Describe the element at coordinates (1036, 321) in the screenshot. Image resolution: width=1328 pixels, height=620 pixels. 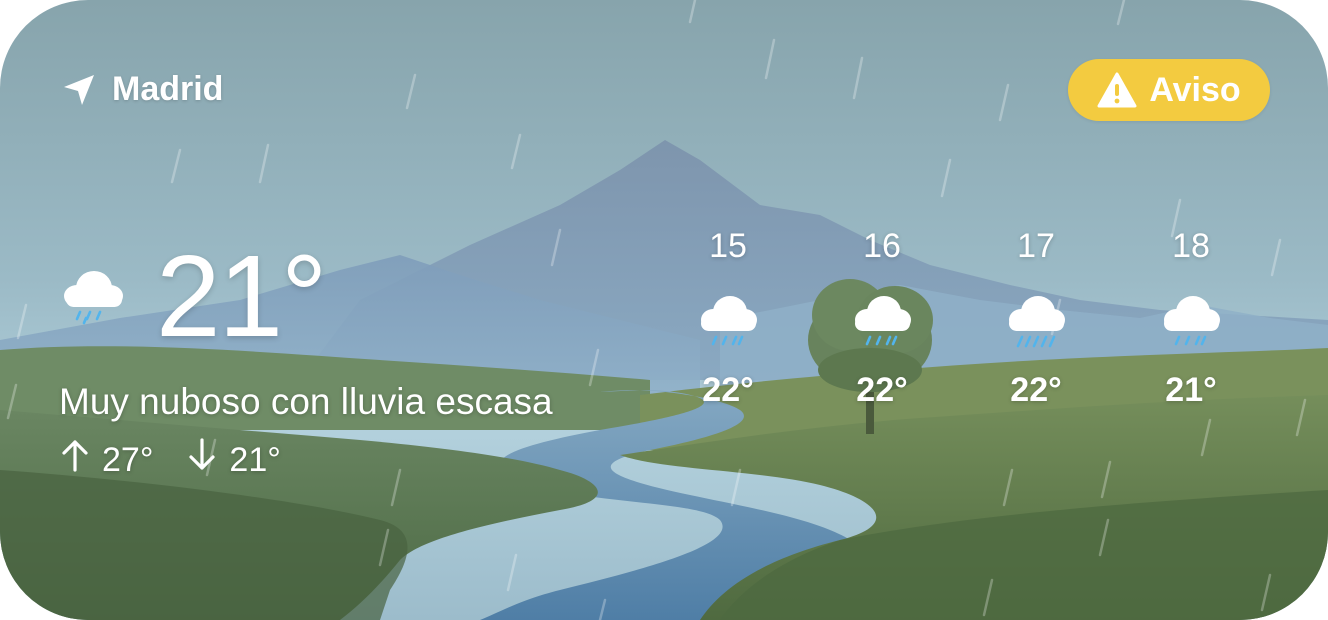
I see `cloud-rain-heavy-icon` at that location.